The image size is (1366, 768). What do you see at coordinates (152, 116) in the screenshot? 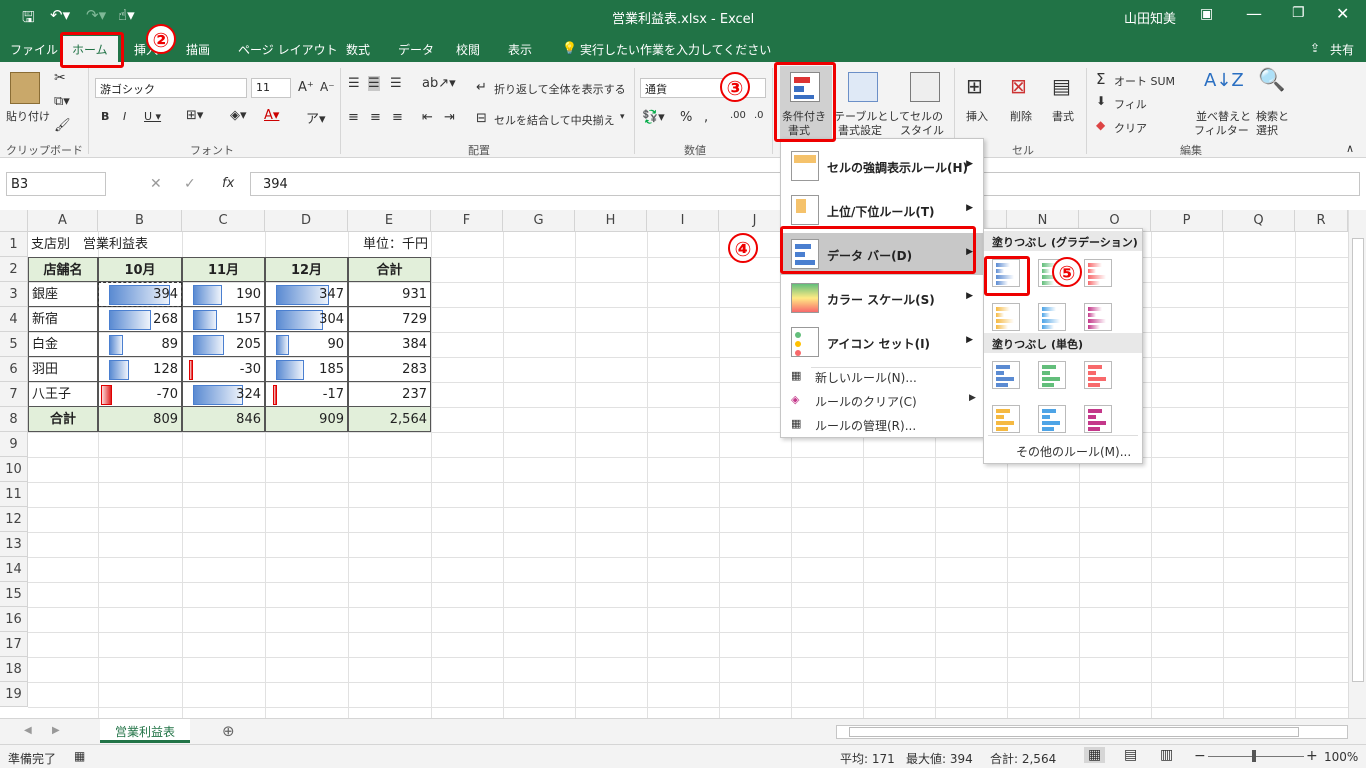
I see `underline-icon: U ▾` at bounding box center [152, 116].